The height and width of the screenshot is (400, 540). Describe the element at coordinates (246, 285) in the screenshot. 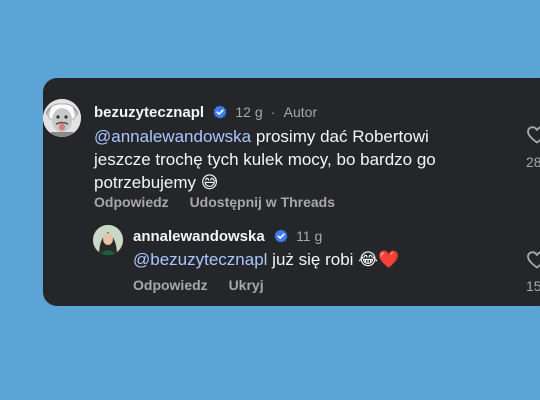

I see `hide-button: Ukryj` at that location.